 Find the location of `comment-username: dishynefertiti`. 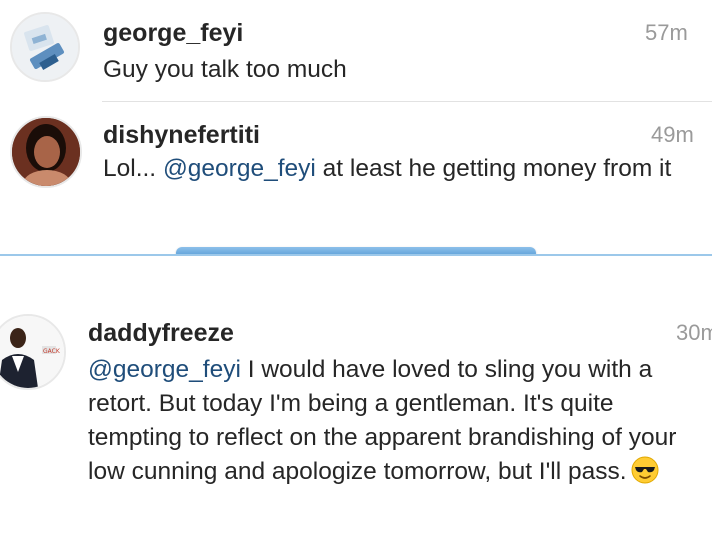

comment-username: dishynefertiti is located at coordinates (181, 135).